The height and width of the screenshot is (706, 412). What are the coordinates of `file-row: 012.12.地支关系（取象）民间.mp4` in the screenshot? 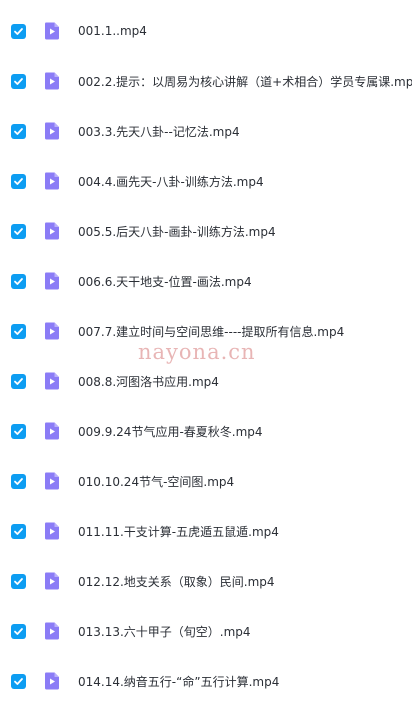 It's located at (206, 581).